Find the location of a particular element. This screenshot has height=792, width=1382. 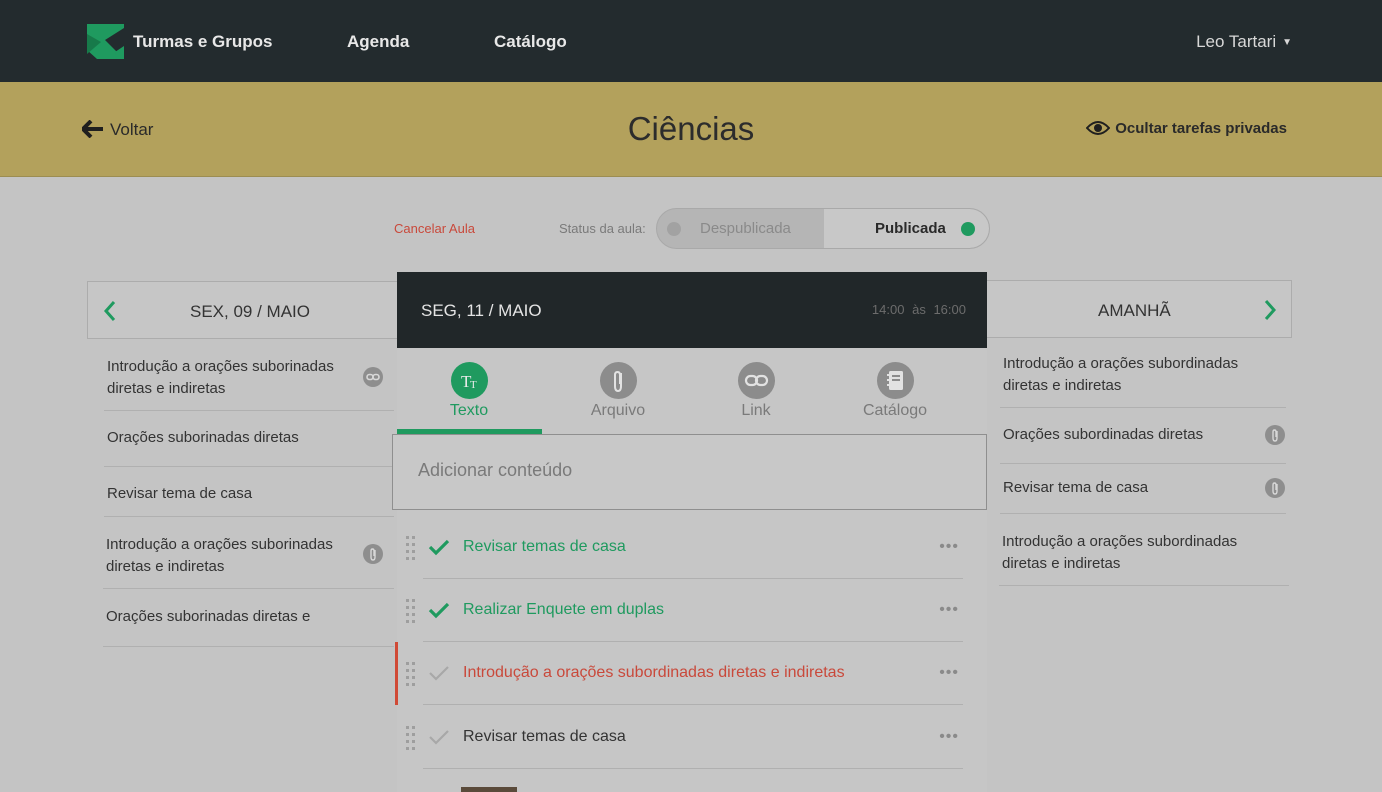

user-menu: Leo Tartari ▼ is located at coordinates (1244, 42).